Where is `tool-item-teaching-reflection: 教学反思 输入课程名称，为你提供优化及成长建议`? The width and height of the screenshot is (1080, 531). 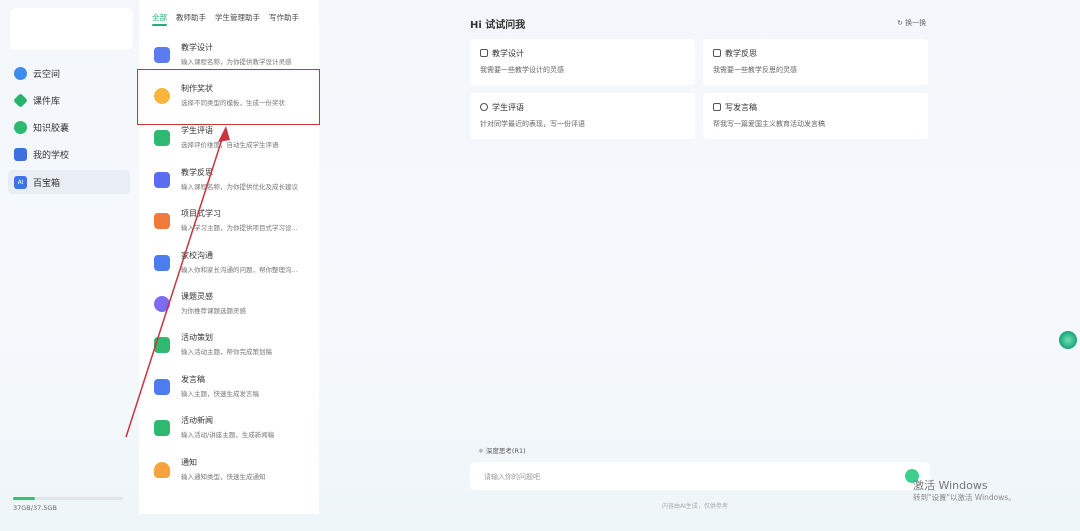 tool-item-teaching-reflection: 教学反思 输入课程名称，为你提供优化及成长建议 is located at coordinates (233, 181).